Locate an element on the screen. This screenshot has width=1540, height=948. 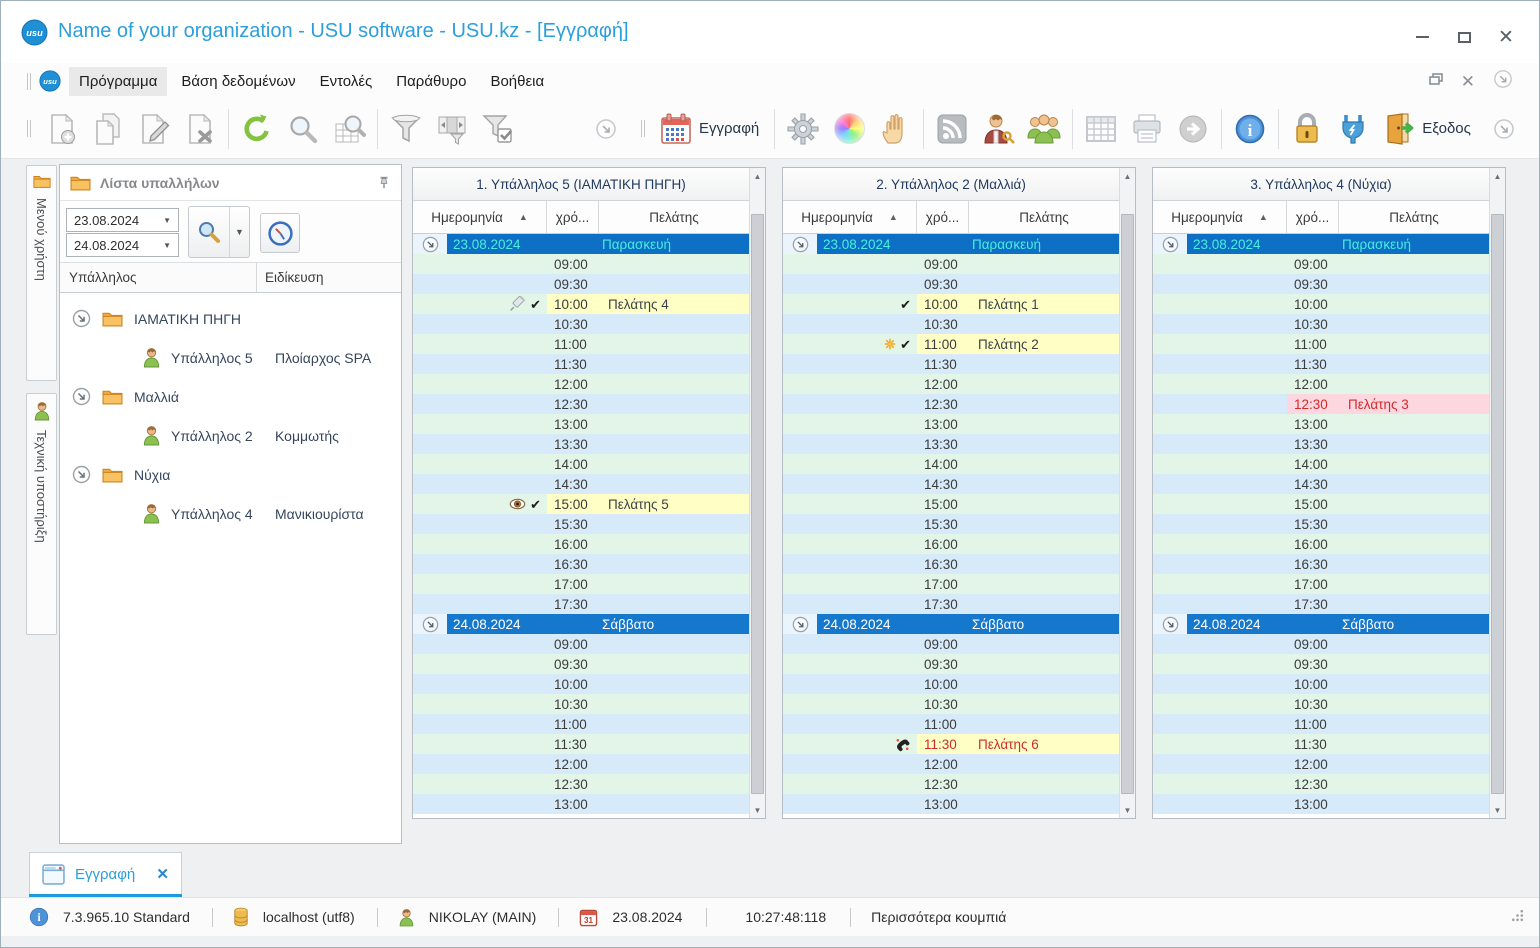
record-button-label: Εγγραφή is located at coordinates (729, 128).